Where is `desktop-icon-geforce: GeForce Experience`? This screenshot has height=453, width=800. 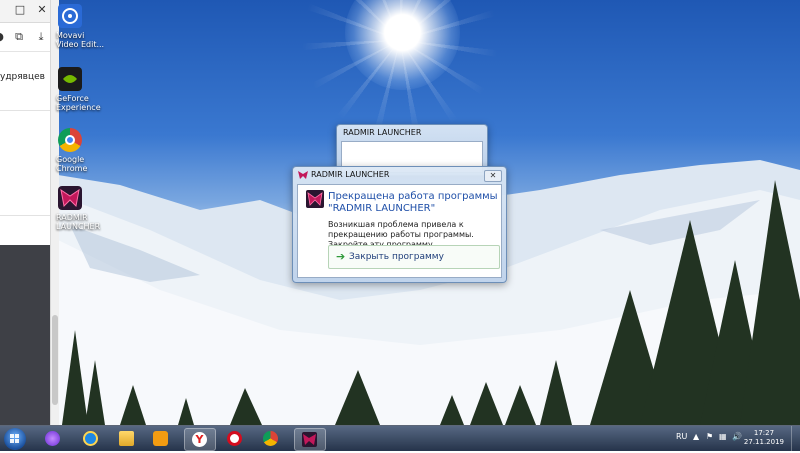
desktop-icon-geforce: GeForce Experience is located at coordinates (78, 89).